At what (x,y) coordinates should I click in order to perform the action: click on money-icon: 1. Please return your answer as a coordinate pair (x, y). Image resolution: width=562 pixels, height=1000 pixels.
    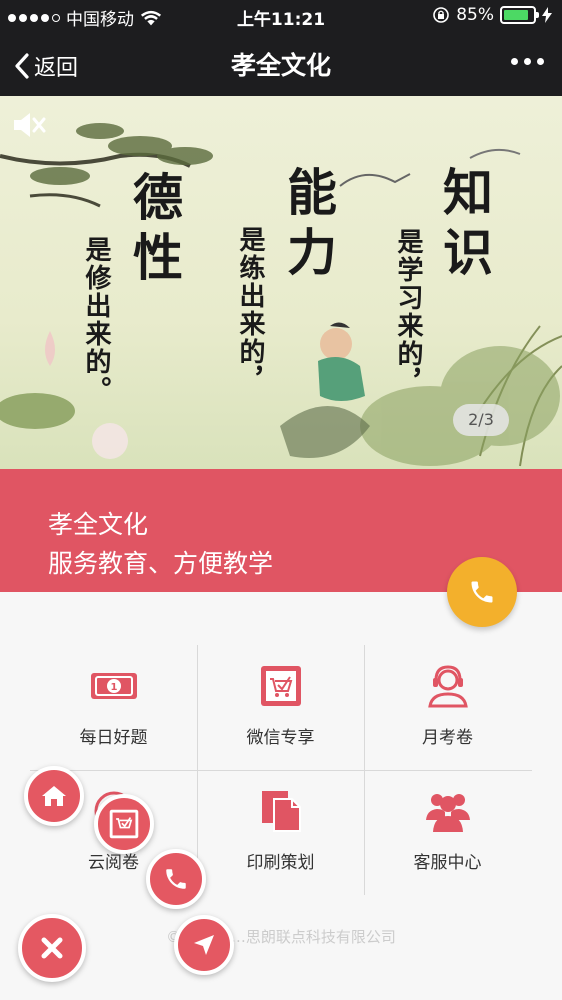
    Looking at the image, I should click on (113, 686).